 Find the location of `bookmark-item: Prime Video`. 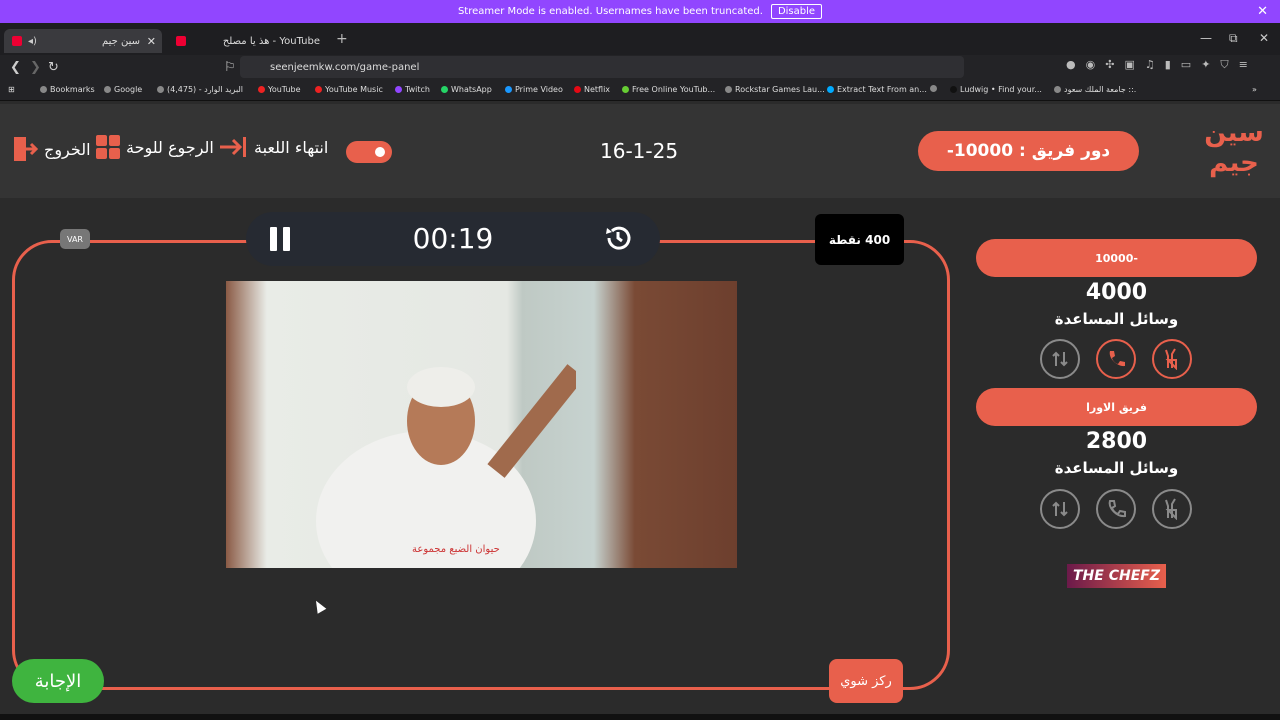

bookmark-item: Prime Video is located at coordinates (534, 89).